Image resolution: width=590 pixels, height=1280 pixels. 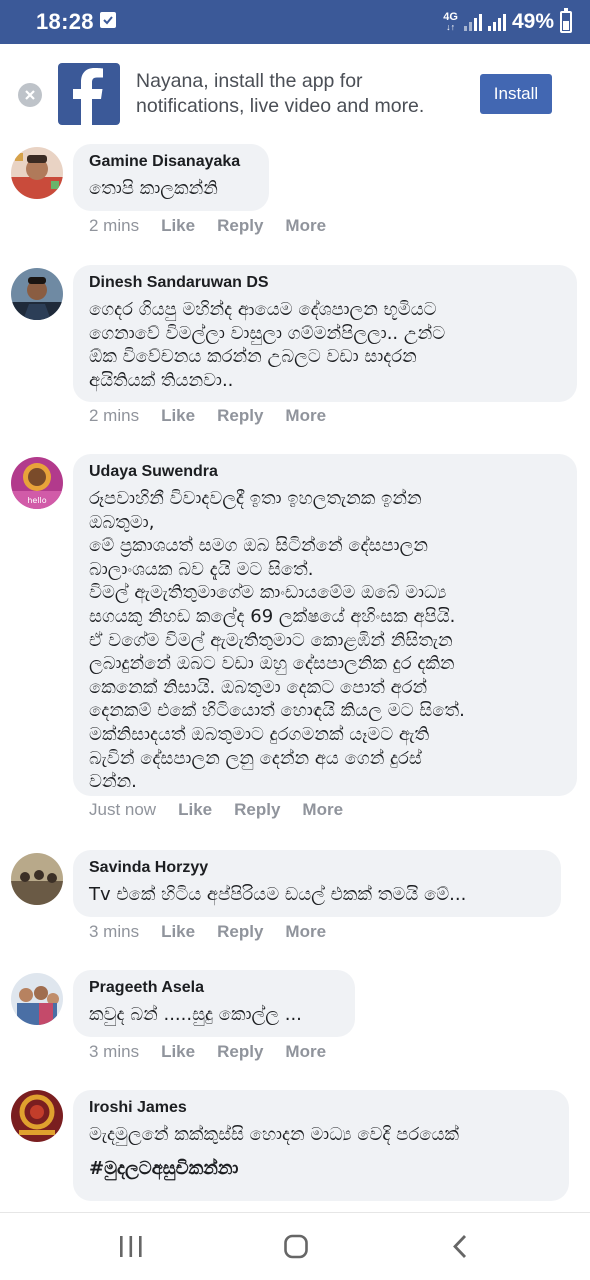 What do you see at coordinates (325, 283) in the screenshot?
I see `comment-author: Dinesh Sandaruwan DS` at bounding box center [325, 283].